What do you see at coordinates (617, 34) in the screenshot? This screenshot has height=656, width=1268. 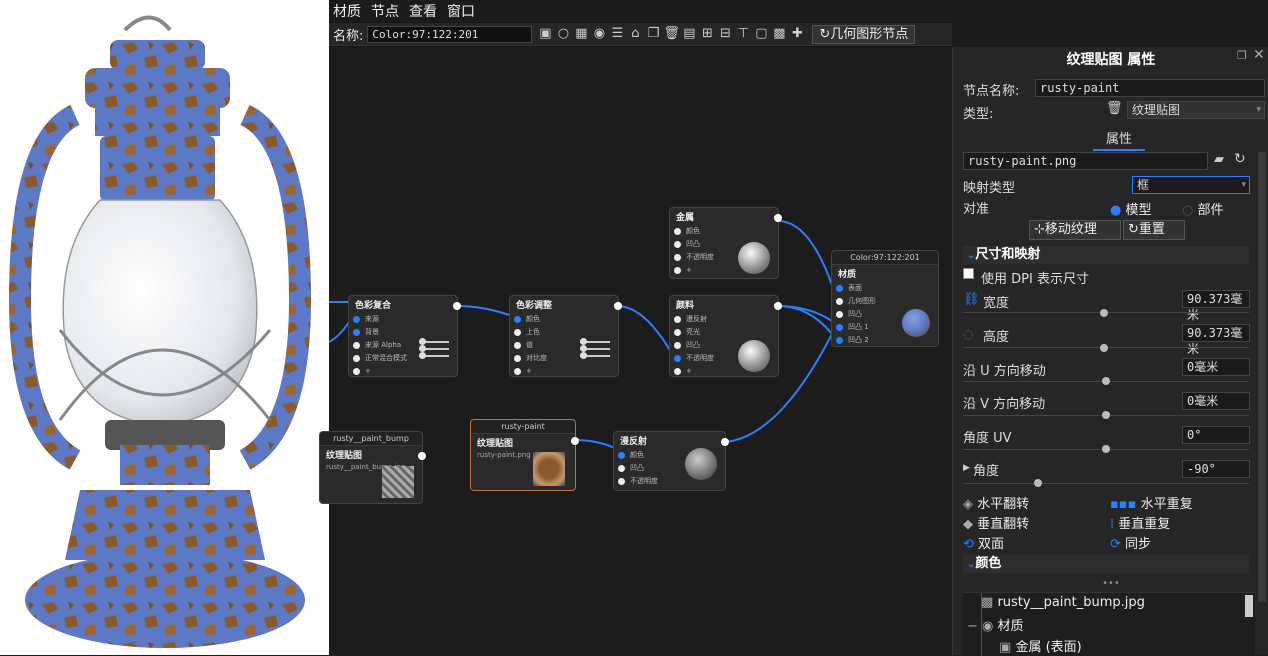 I see `sliders-icon: ☰` at bounding box center [617, 34].